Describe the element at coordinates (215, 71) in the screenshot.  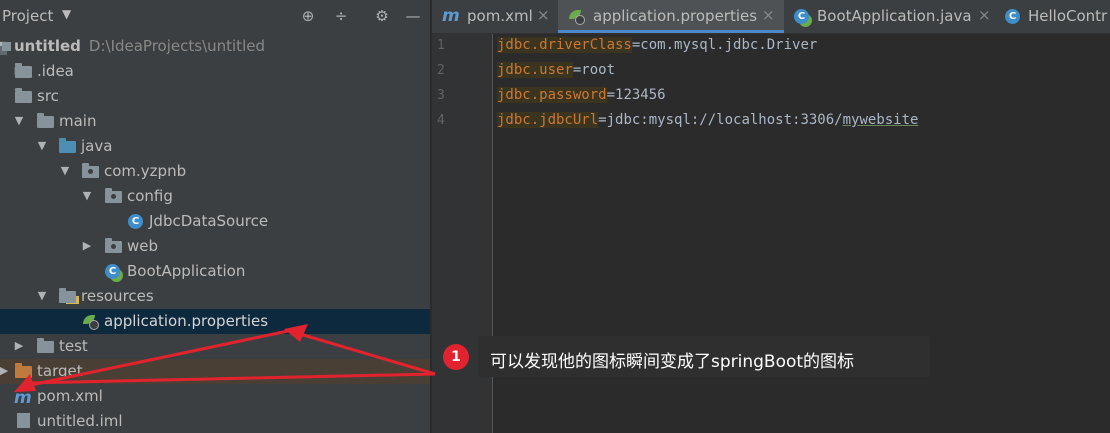
I see `tree-item-idea: ▶ .idea` at that location.